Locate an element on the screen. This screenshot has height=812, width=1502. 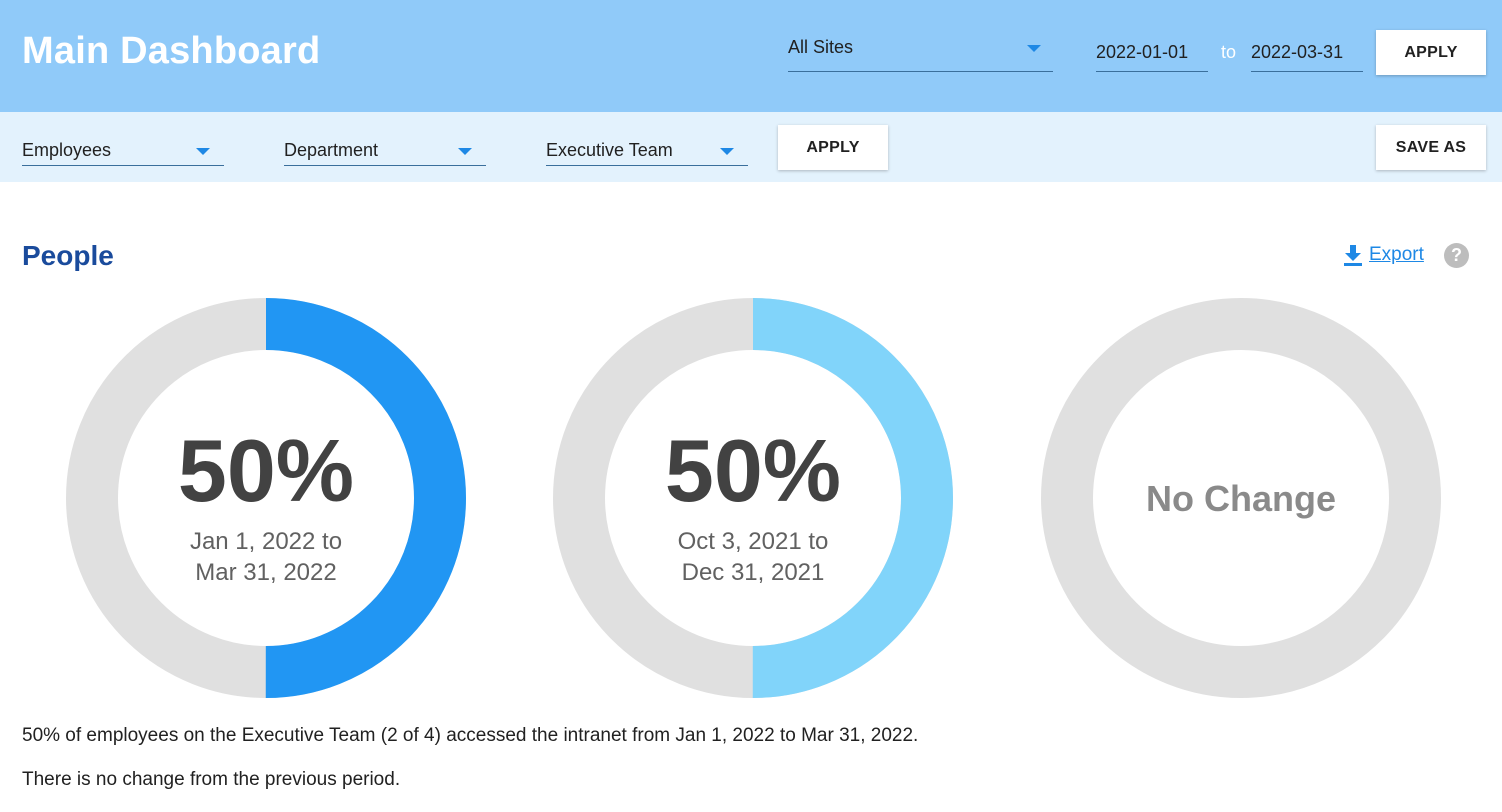
export-label: Export is located at coordinates (1396, 254).